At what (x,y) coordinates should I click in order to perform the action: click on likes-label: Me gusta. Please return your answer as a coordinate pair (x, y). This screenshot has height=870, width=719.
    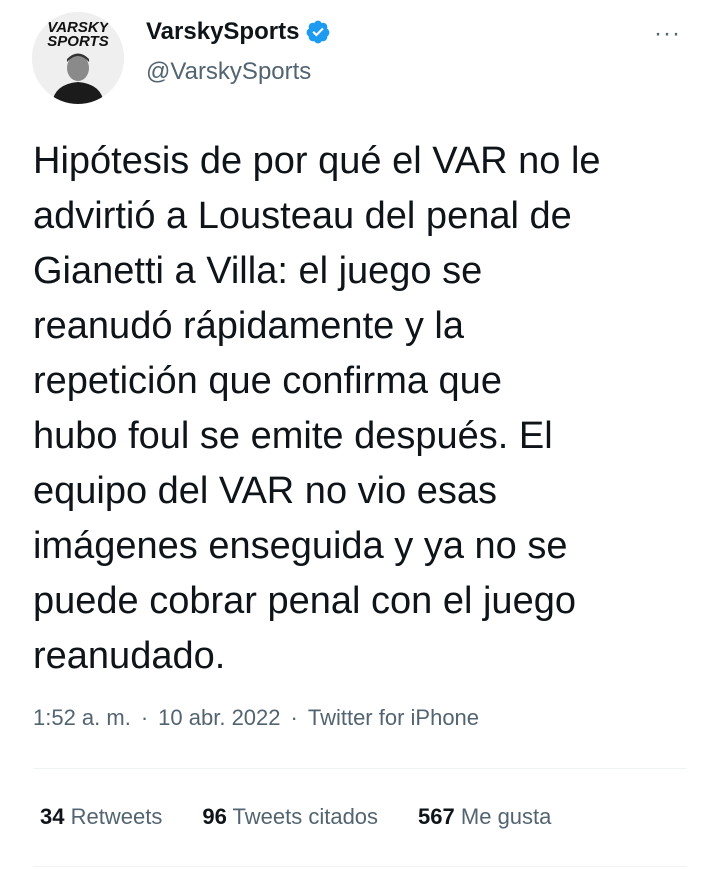
    Looking at the image, I should click on (506, 816).